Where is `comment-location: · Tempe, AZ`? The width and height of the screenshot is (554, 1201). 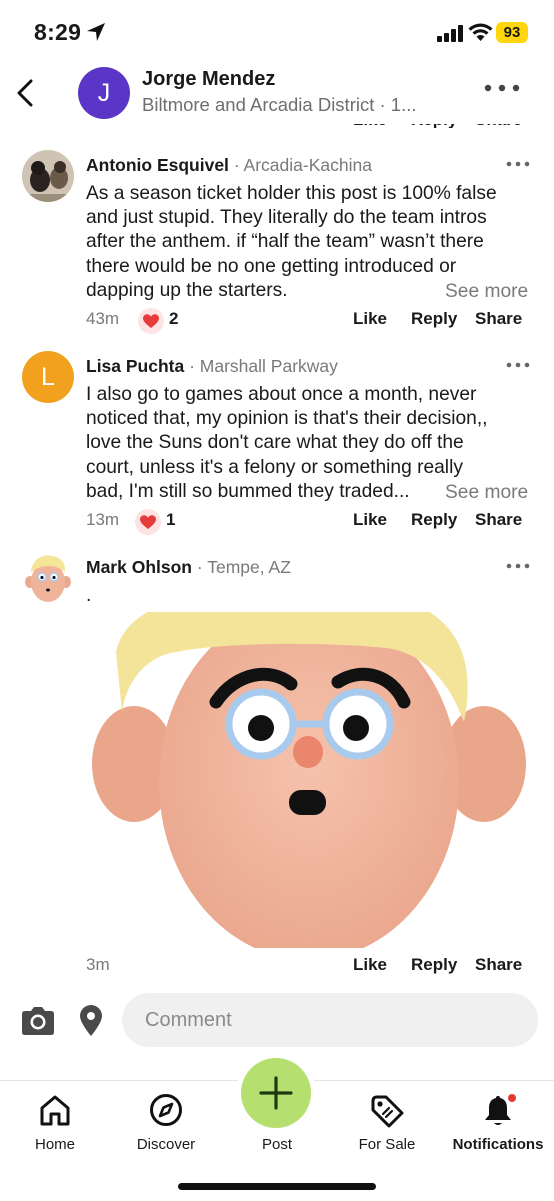
comment-location: · Tempe, AZ is located at coordinates (243, 567).